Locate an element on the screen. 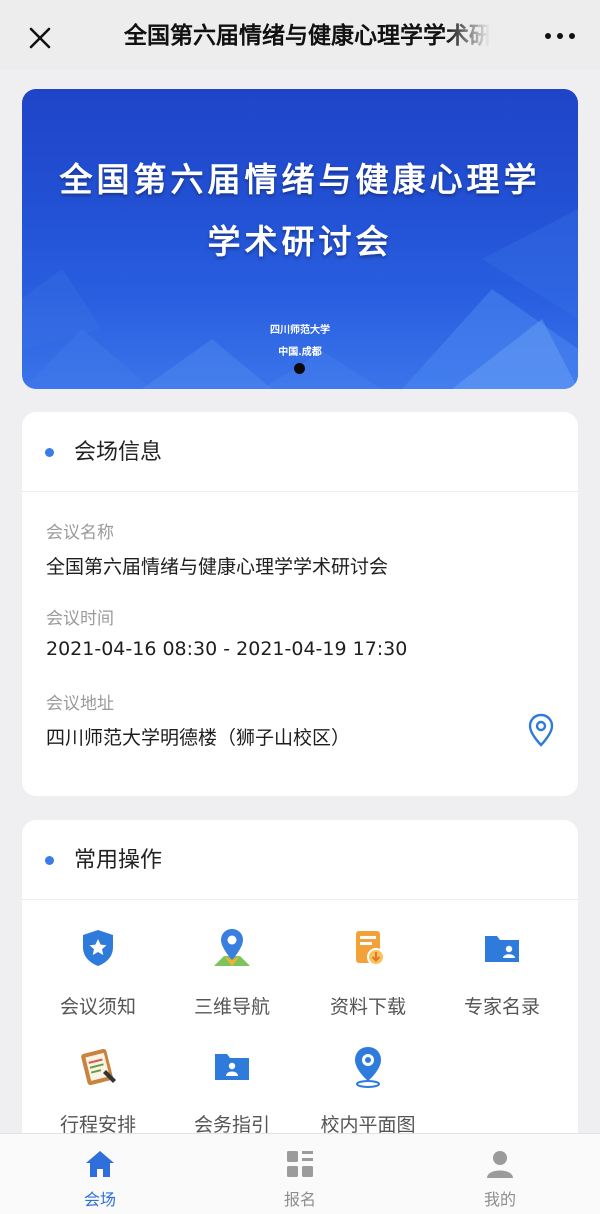 Image resolution: width=600 pixels, height=1214 pixels. home-icon is located at coordinates (100, 1164).